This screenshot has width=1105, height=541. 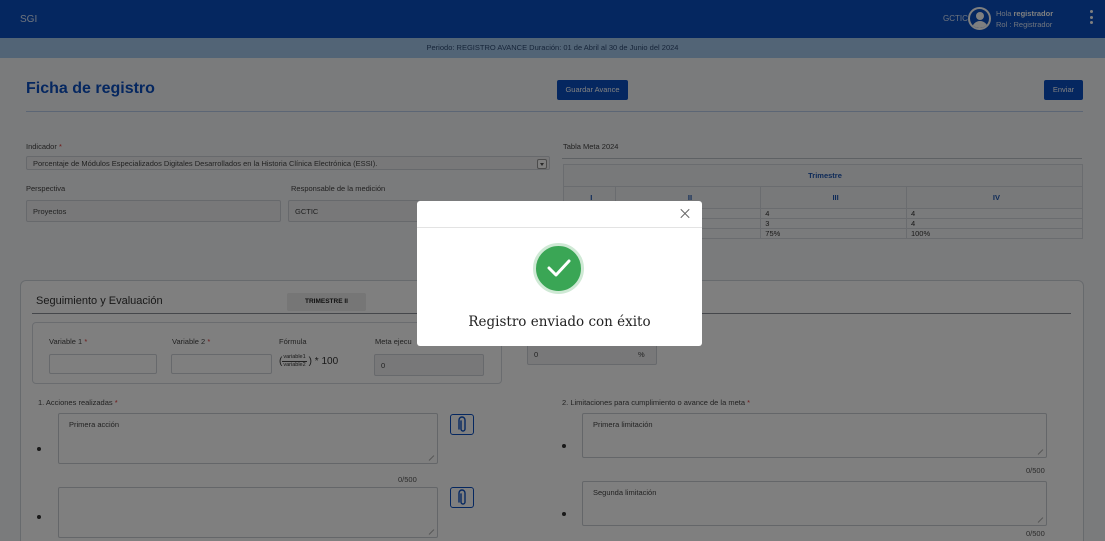 What do you see at coordinates (685, 214) in the screenshot?
I see `close-icon` at bounding box center [685, 214].